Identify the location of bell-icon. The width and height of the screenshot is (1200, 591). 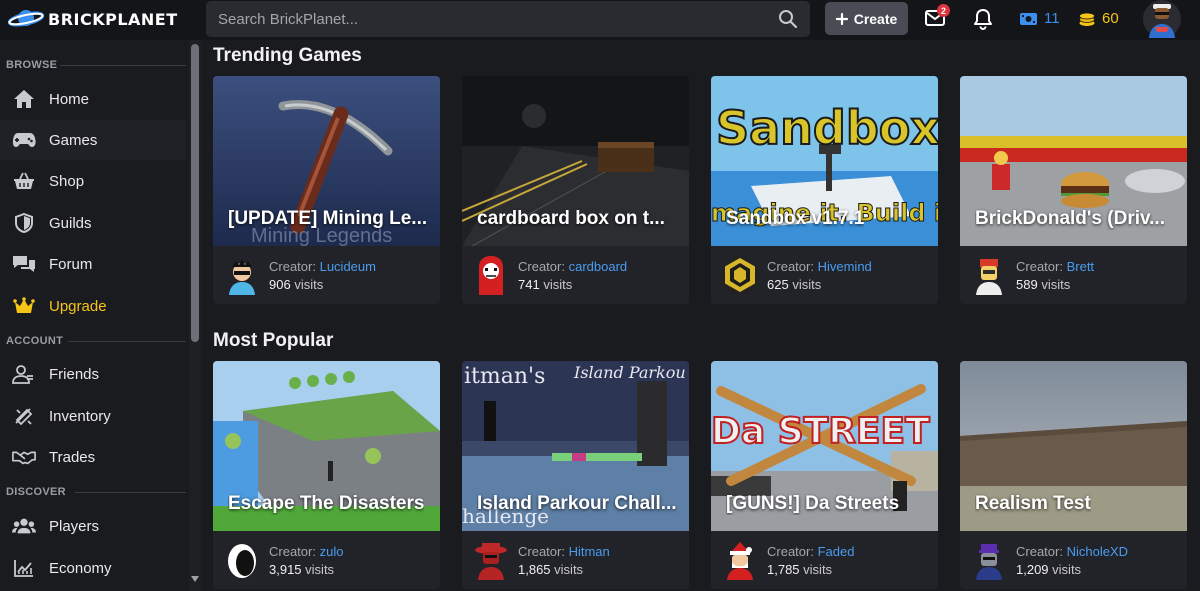
(983, 19).